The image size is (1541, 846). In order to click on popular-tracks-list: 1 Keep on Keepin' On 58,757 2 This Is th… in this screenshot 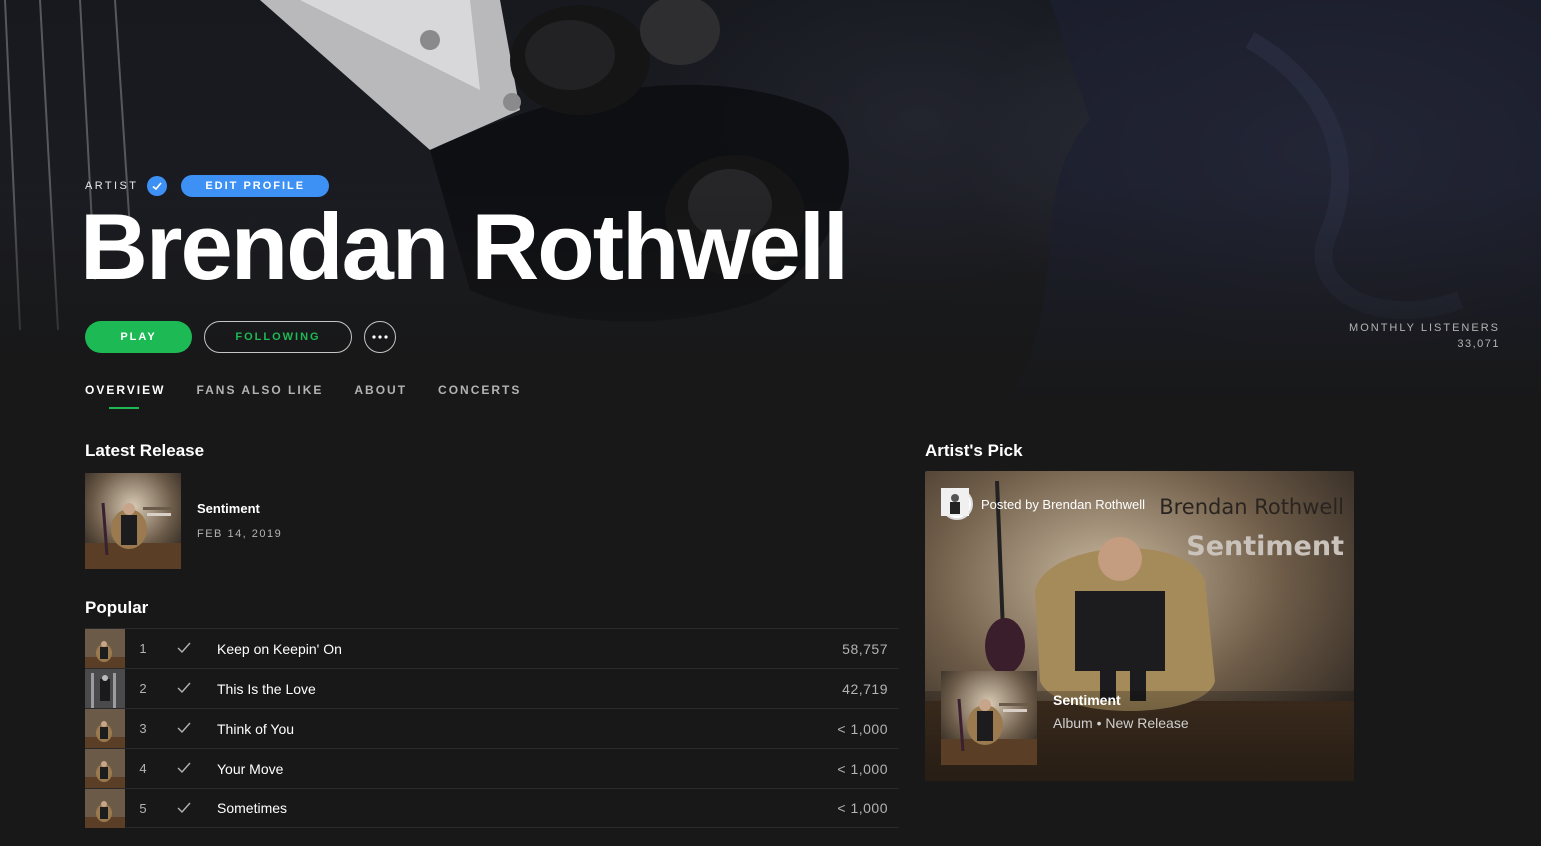, I will do `click(492, 728)`.